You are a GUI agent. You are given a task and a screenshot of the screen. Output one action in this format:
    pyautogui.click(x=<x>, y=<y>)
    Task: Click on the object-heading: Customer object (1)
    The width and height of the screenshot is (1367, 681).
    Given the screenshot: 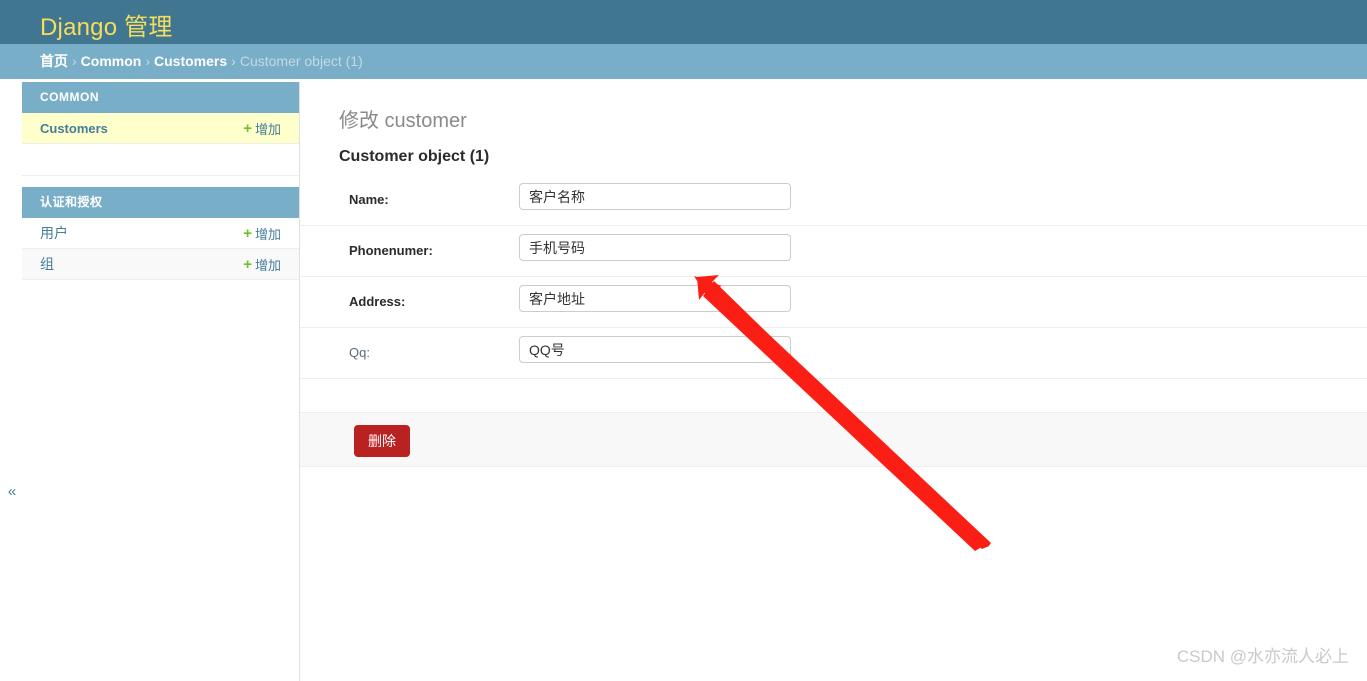 What is the action you would take?
    pyautogui.click(x=414, y=156)
    